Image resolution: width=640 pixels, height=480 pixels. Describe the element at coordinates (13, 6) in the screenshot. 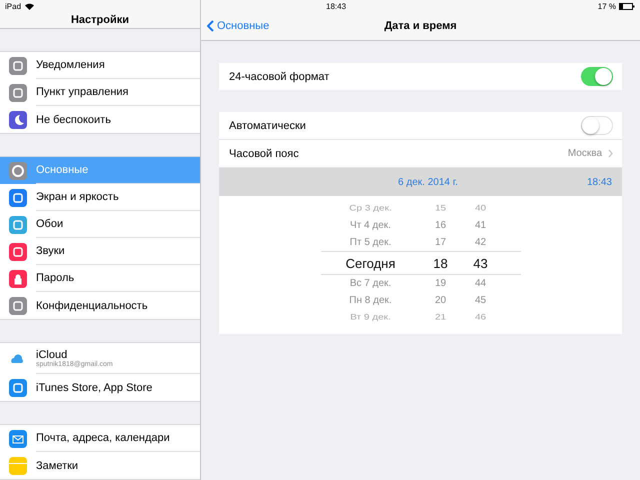

I see `device-name: iPad` at that location.